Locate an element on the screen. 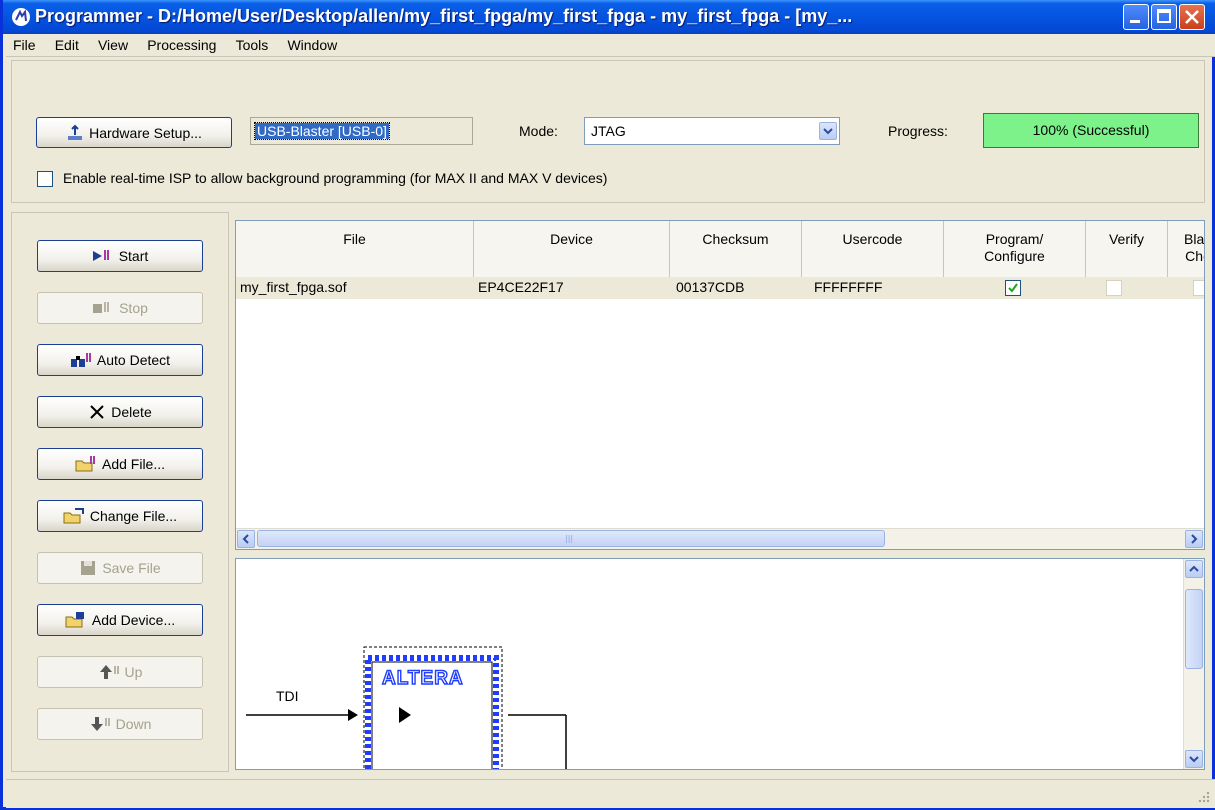 Image resolution: width=1215 pixels, height=810 pixels. horizontal-scroll-thumb: ||| is located at coordinates (571, 538).